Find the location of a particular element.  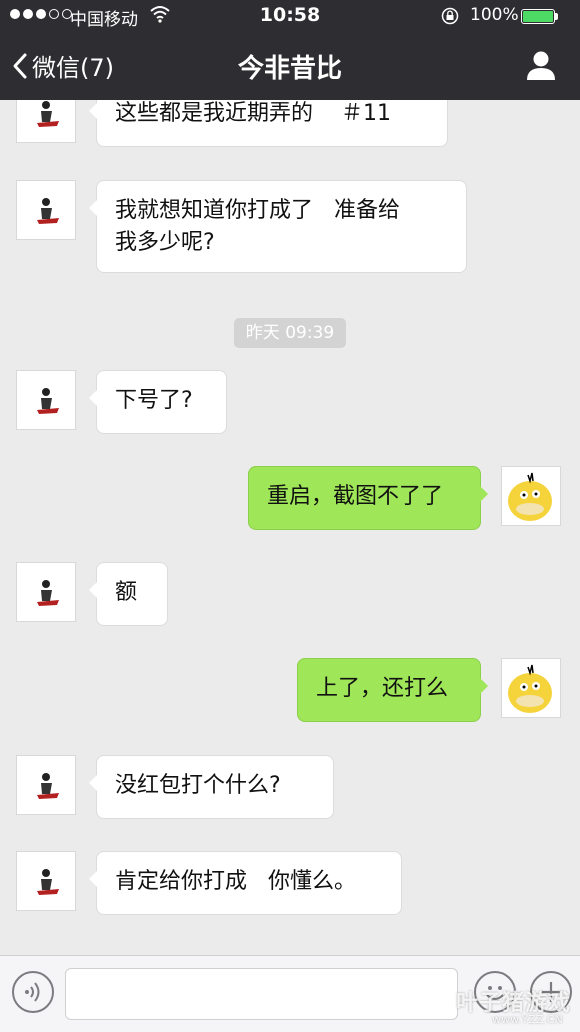

navigation-bar: 微信(7) 今非昔比 is located at coordinates (290, 67).